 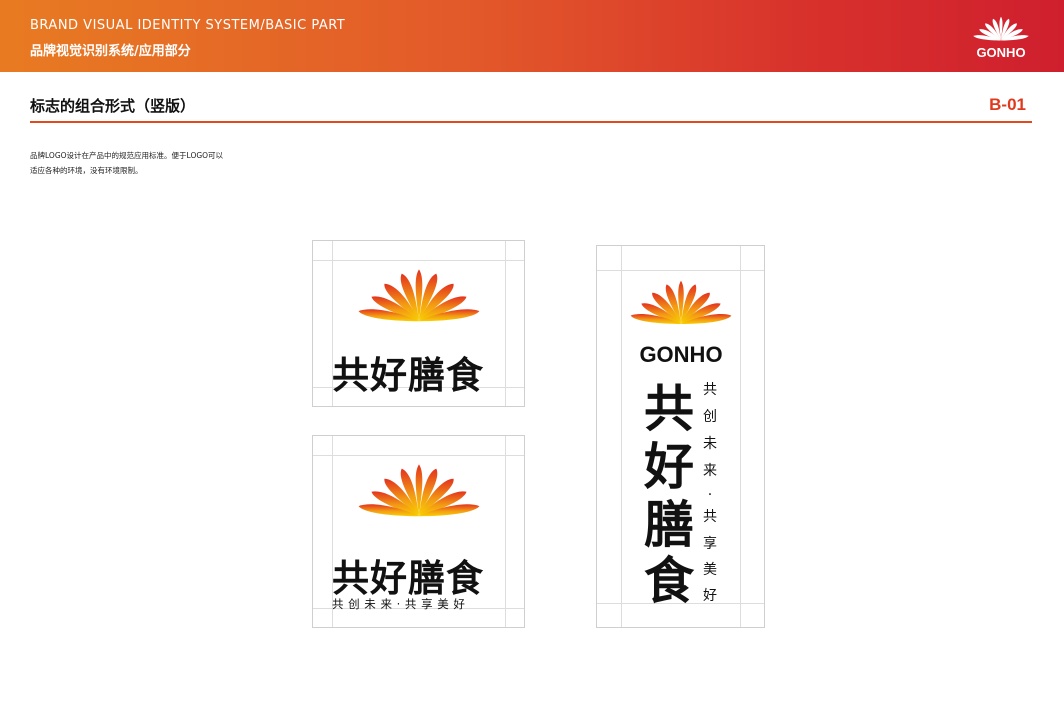 What do you see at coordinates (710, 417) in the screenshot?
I see `slogan-char: 创` at bounding box center [710, 417].